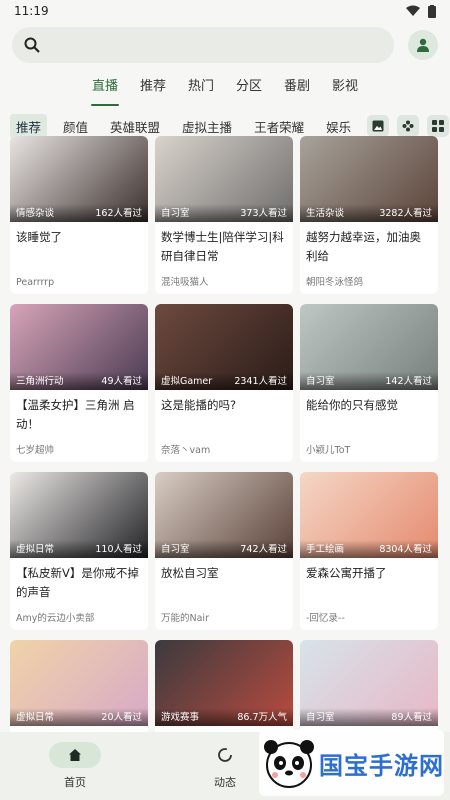 The width and height of the screenshot is (450, 800). I want to click on card-thumbnail: 游戏赛事 86.7万人气, so click(224, 683).